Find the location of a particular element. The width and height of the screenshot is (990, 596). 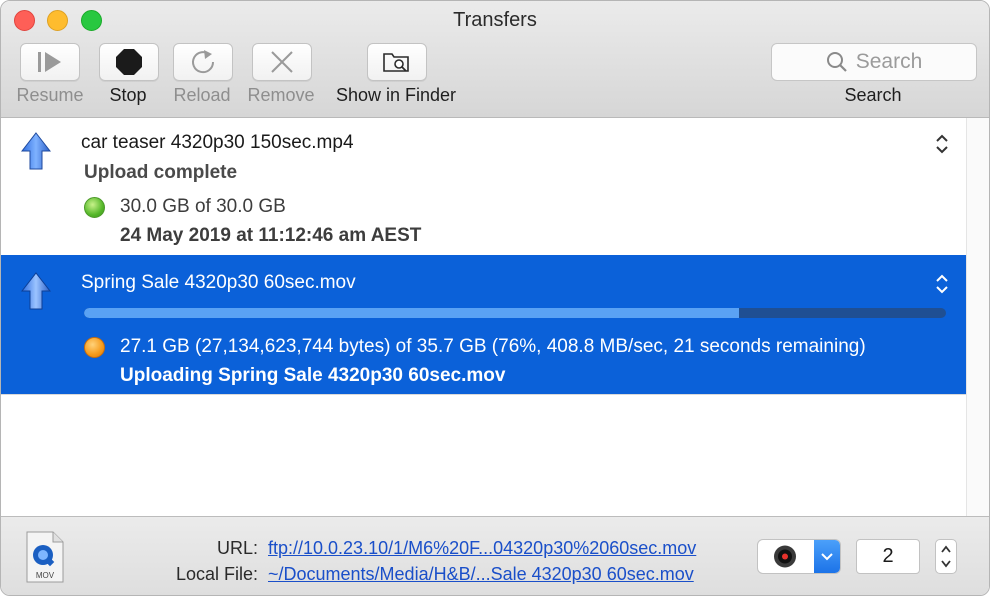

stop-label: Stop is located at coordinates (128, 95).